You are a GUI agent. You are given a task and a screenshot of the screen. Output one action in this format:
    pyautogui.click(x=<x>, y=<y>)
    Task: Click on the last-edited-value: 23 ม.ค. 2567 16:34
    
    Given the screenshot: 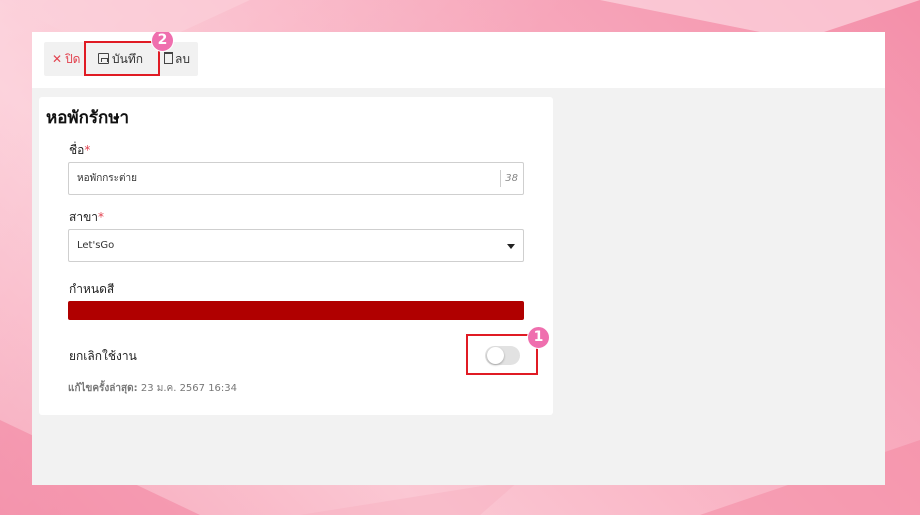 What is the action you would take?
    pyautogui.click(x=189, y=388)
    